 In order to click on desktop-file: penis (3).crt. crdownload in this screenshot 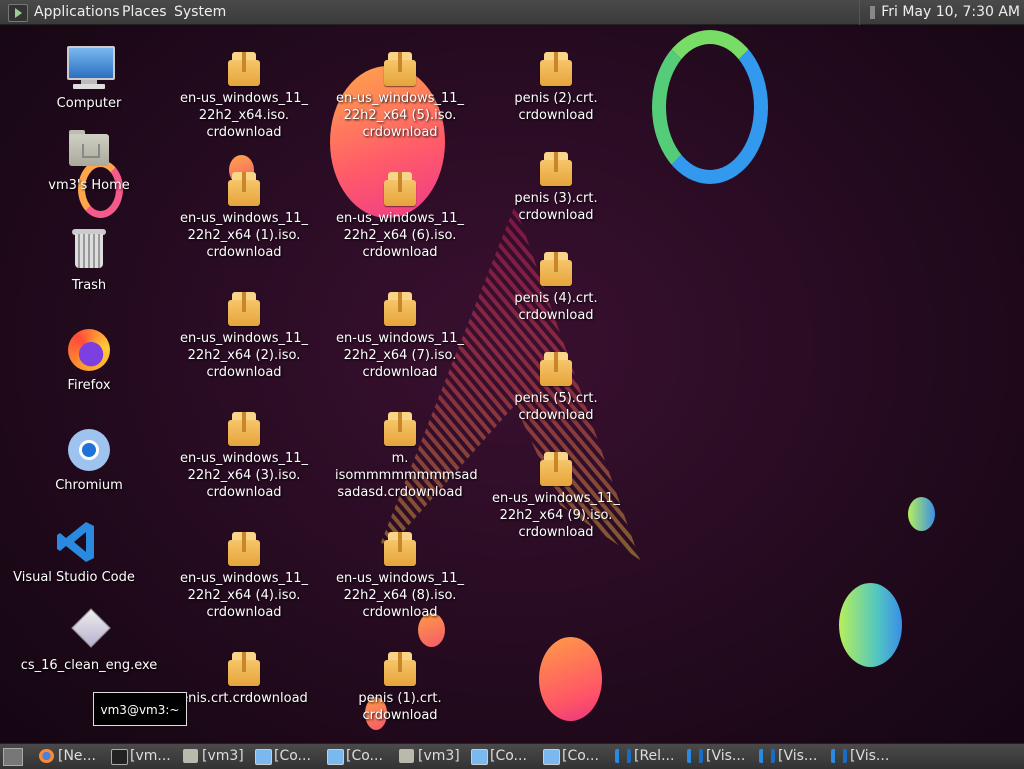, I will do `click(556, 184)`.